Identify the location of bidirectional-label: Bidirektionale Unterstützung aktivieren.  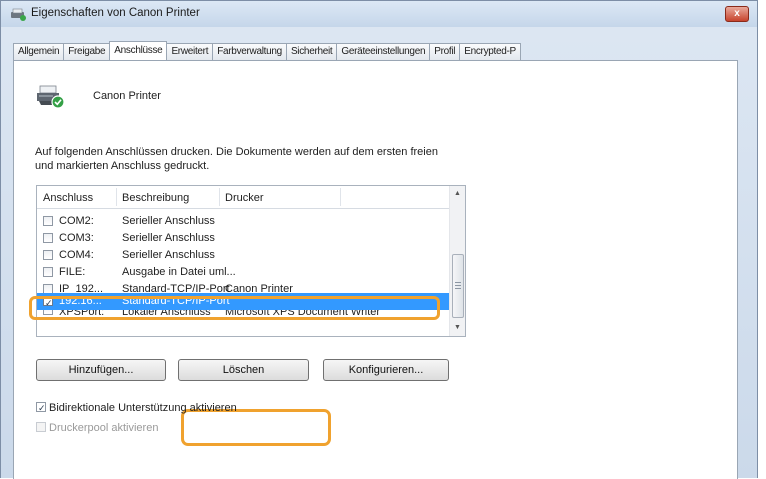
(143, 408).